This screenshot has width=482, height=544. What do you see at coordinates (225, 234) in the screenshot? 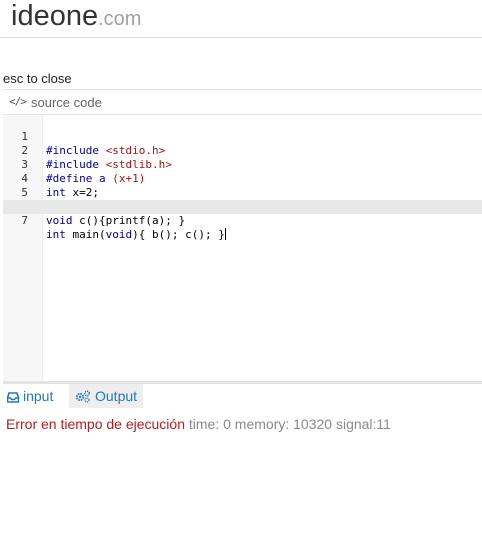
I see `text-cursor` at bounding box center [225, 234].